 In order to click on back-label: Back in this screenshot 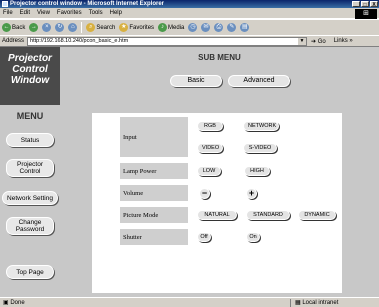, I will do `click(19, 27)`.